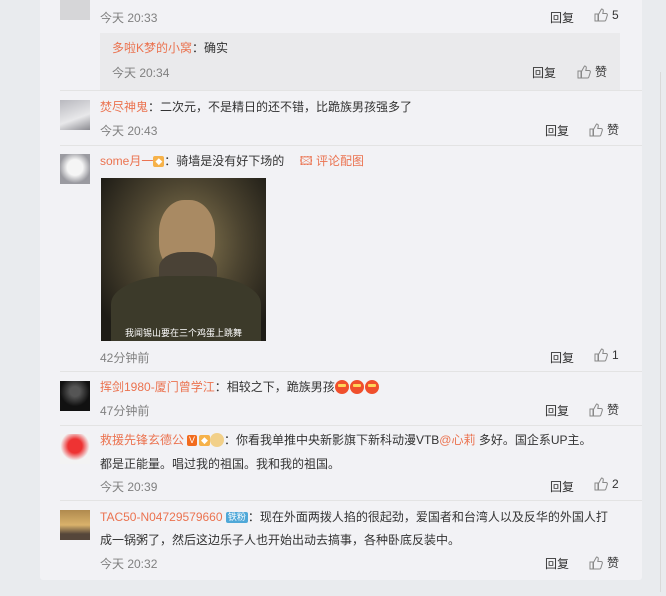 This screenshot has height=596, width=666. What do you see at coordinates (129, 131) in the screenshot?
I see `comment-time: 今天 20:43` at bounding box center [129, 131].